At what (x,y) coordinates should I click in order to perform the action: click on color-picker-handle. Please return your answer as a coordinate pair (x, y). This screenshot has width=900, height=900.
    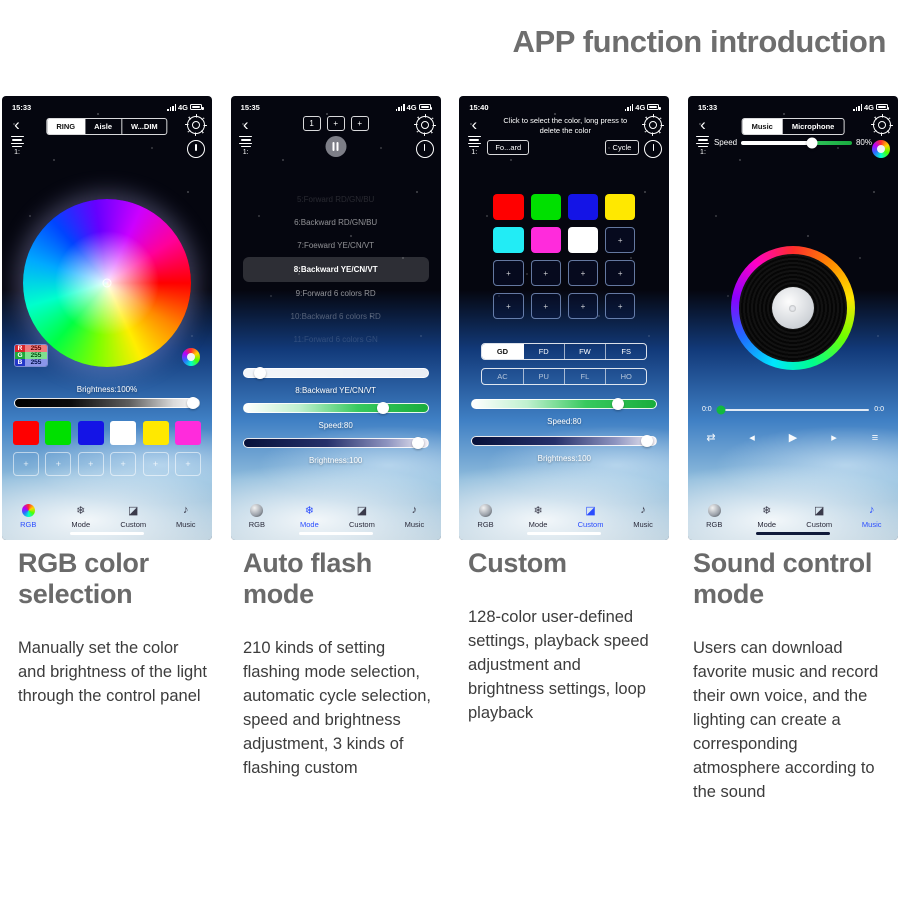
    Looking at the image, I should click on (107, 283).